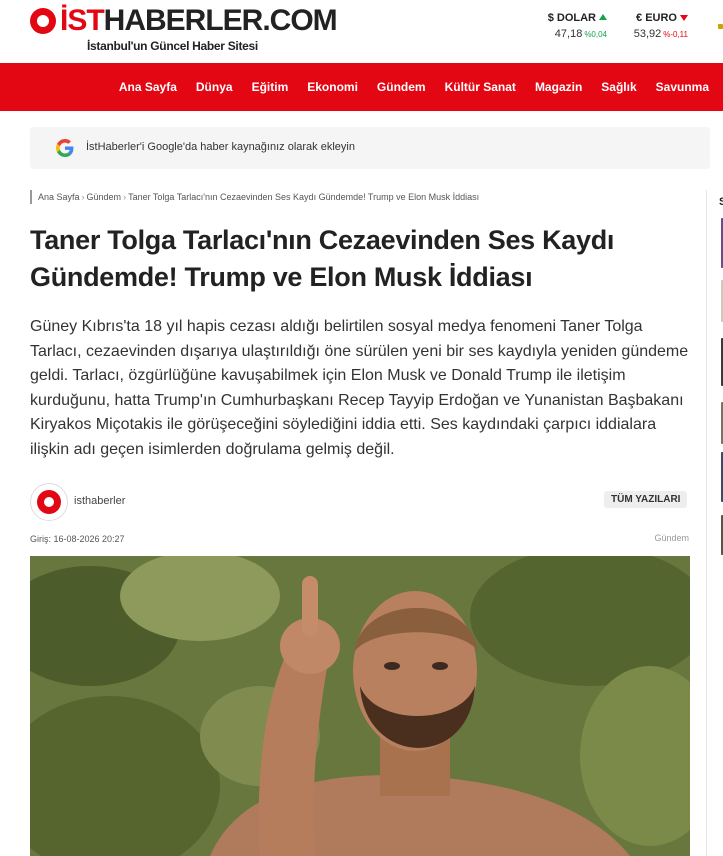 The image size is (723, 856). Describe the element at coordinates (558, 87) in the screenshot. I see `nav-item: Magazin` at that location.